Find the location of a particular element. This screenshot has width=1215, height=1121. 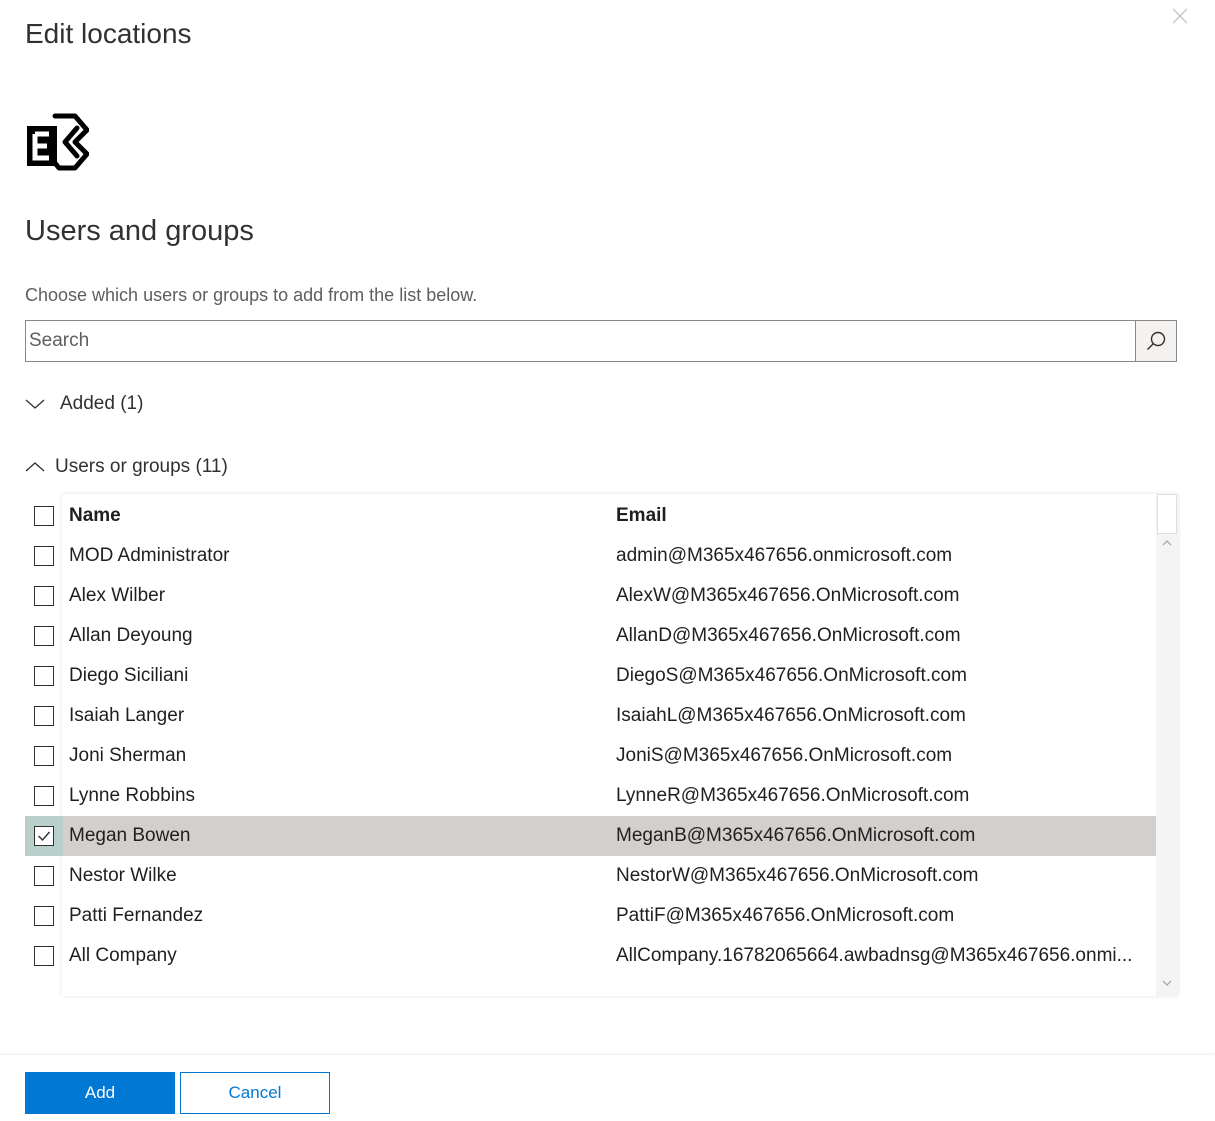

column-header-name: Name is located at coordinates (95, 516).